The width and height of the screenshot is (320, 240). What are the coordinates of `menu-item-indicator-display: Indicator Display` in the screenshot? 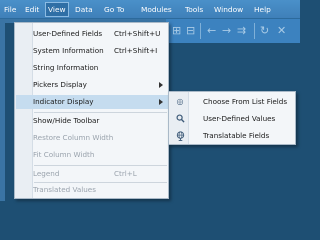 It's located at (92, 102).